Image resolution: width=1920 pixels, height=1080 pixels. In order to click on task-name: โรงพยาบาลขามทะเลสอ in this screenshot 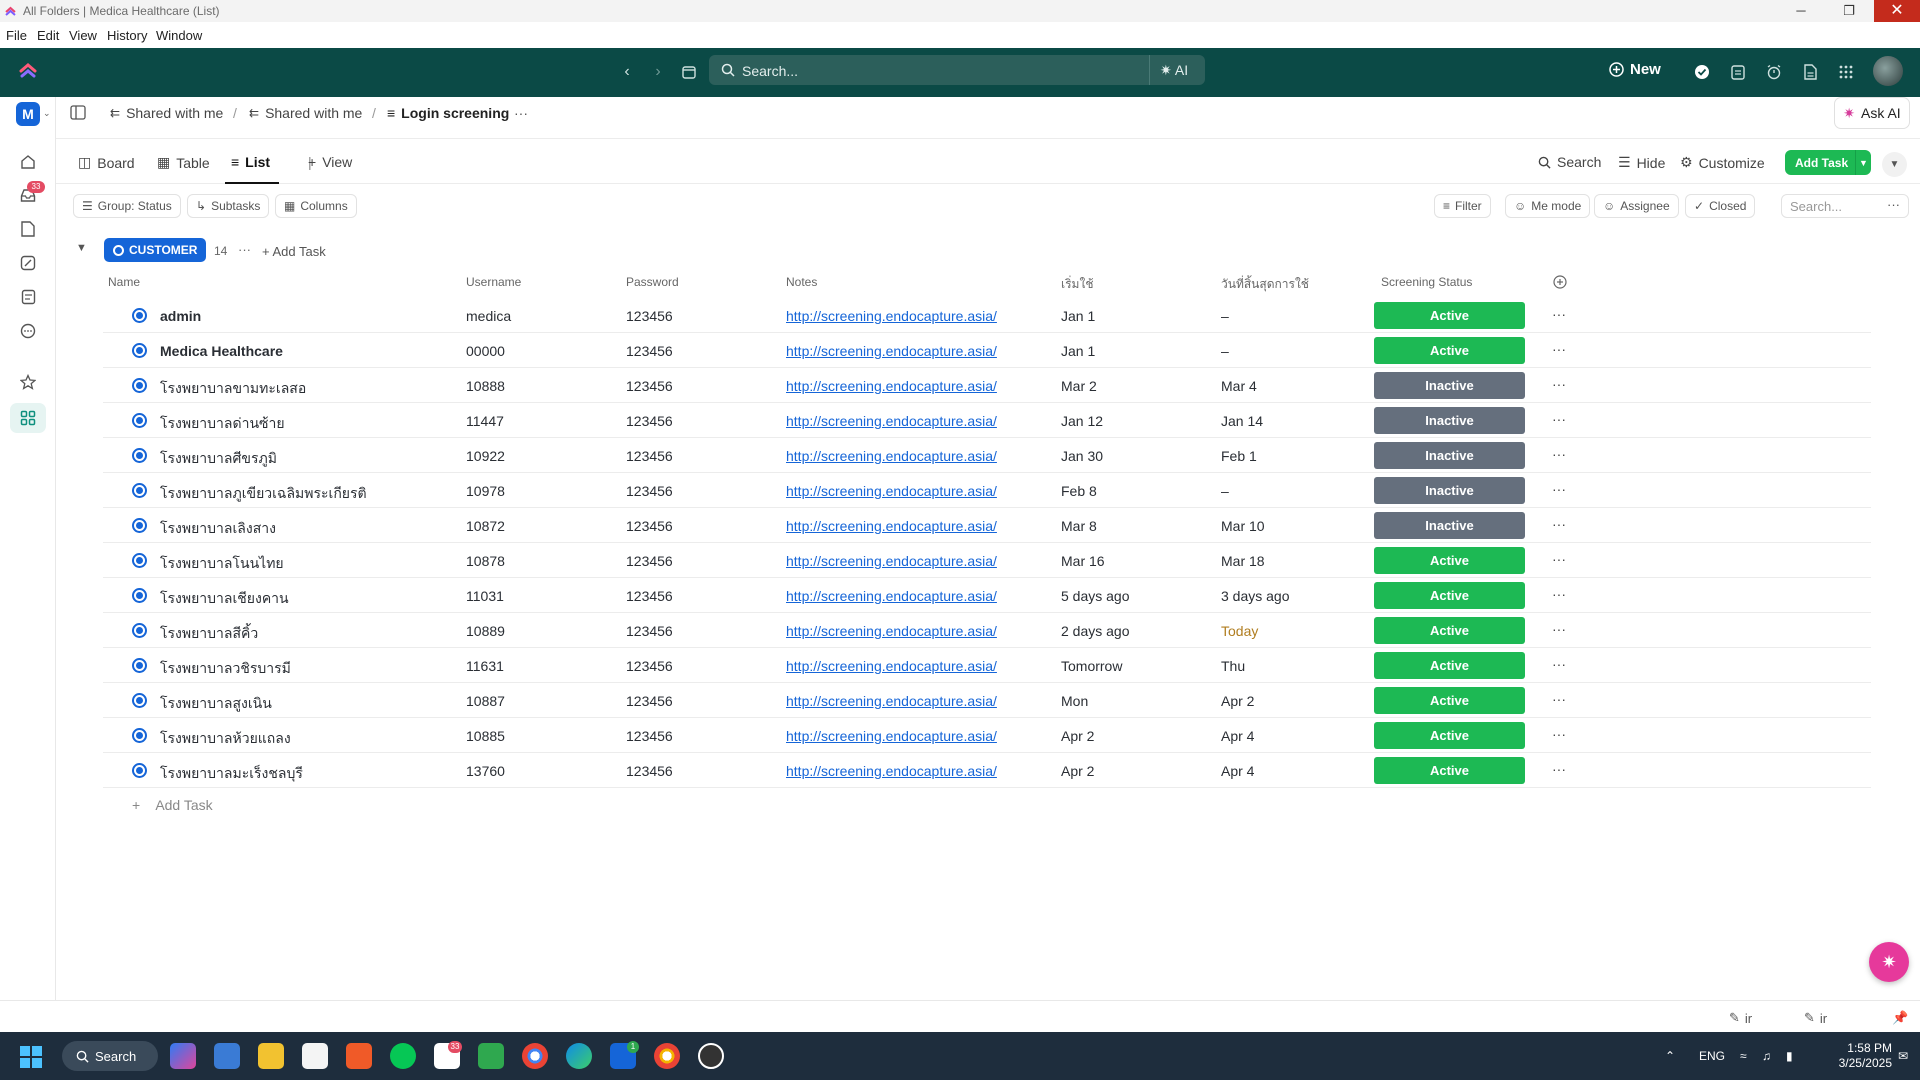, I will do `click(233, 389)`.